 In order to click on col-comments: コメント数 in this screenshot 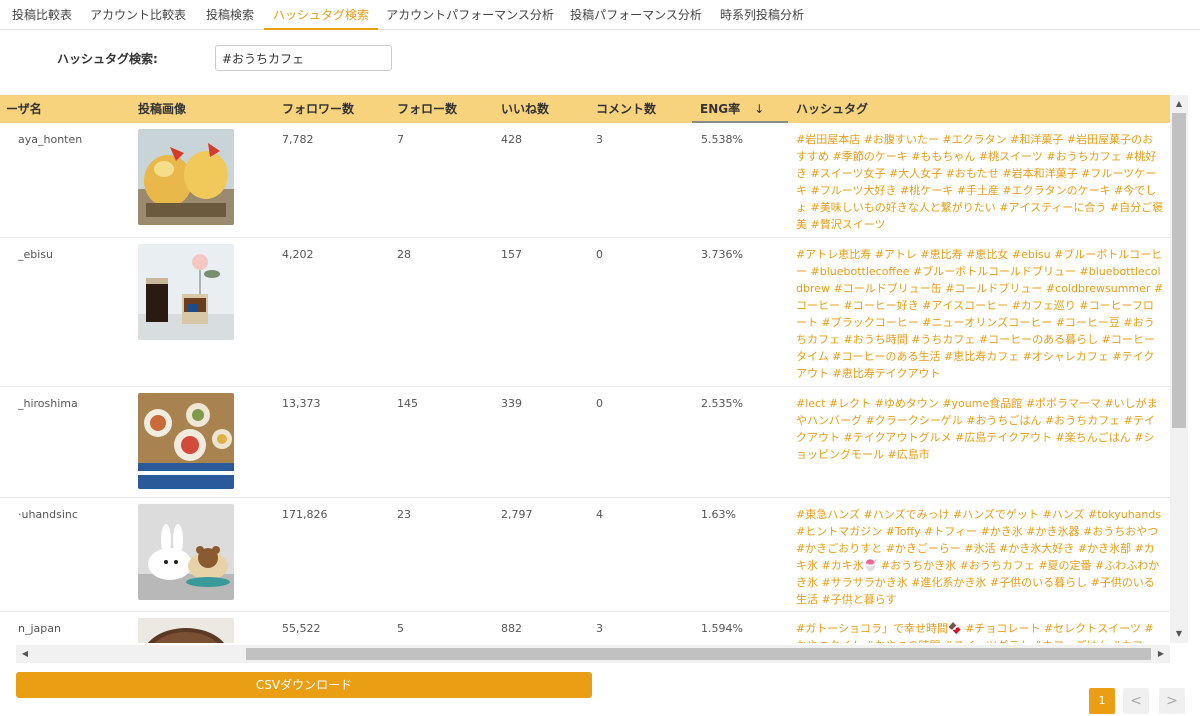, I will do `click(626, 109)`.